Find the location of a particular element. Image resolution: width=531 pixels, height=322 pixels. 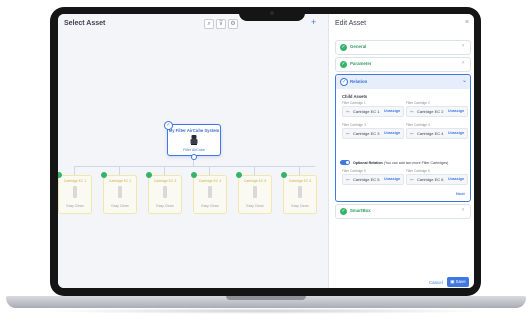

slot-value: Cartridge EC 1 is located at coordinates (366, 111).